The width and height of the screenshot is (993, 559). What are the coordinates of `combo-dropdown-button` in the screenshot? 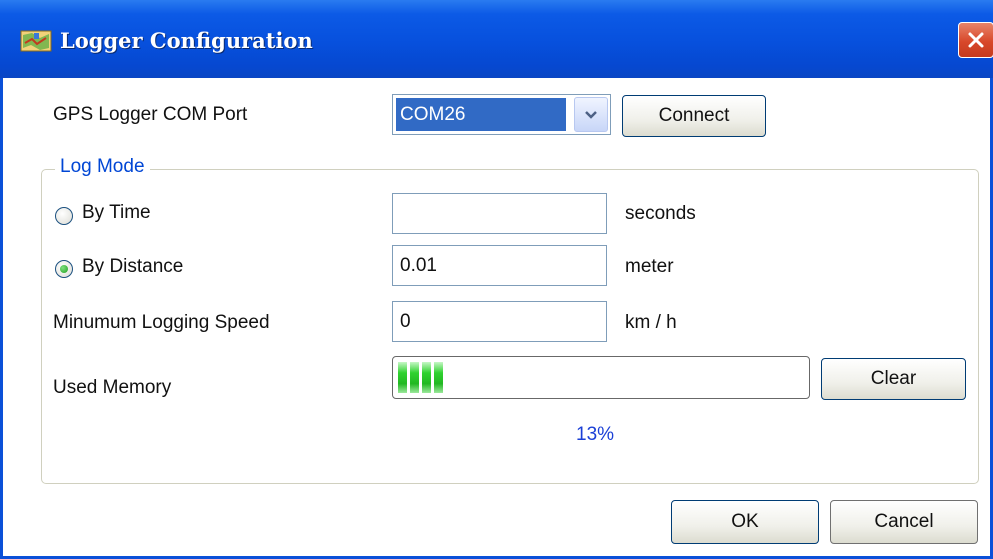 It's located at (591, 114).